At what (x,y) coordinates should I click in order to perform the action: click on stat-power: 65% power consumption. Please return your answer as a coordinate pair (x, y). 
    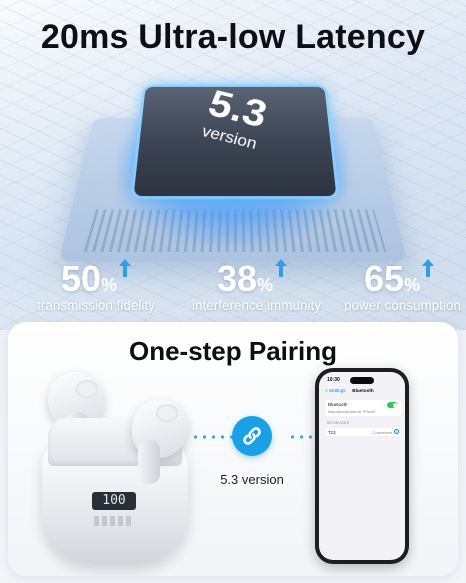
    Looking at the image, I should click on (403, 285).